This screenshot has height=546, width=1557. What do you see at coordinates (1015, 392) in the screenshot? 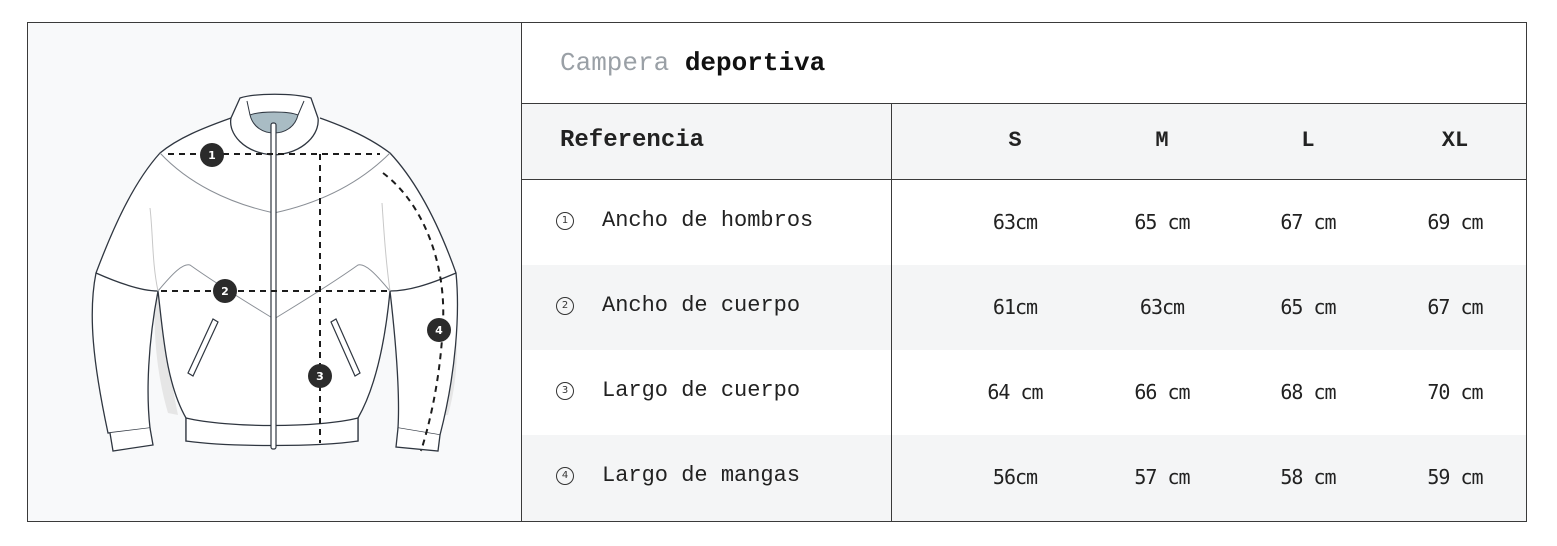
I see `cell-s: 64 cm` at bounding box center [1015, 392].